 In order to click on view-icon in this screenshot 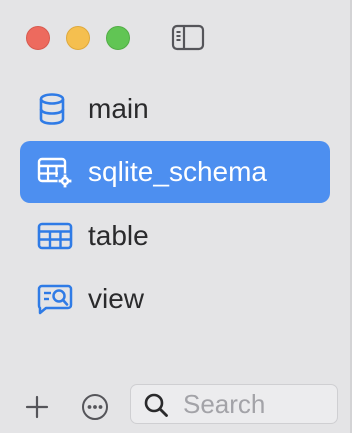, I will do `click(55, 299)`.